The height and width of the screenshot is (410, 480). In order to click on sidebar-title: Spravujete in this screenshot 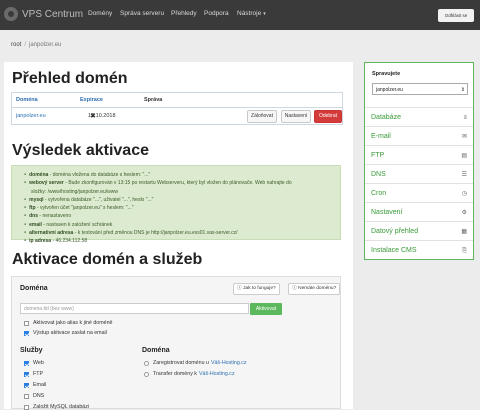, I will do `click(386, 74)`.